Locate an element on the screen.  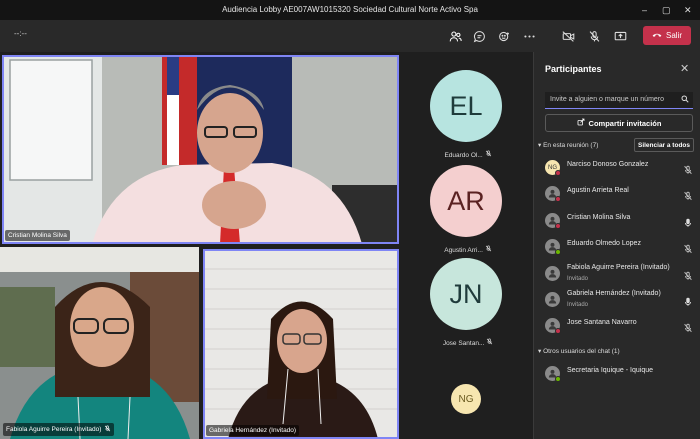
share-invite-button: Compartir invitación is located at coordinates (619, 123).